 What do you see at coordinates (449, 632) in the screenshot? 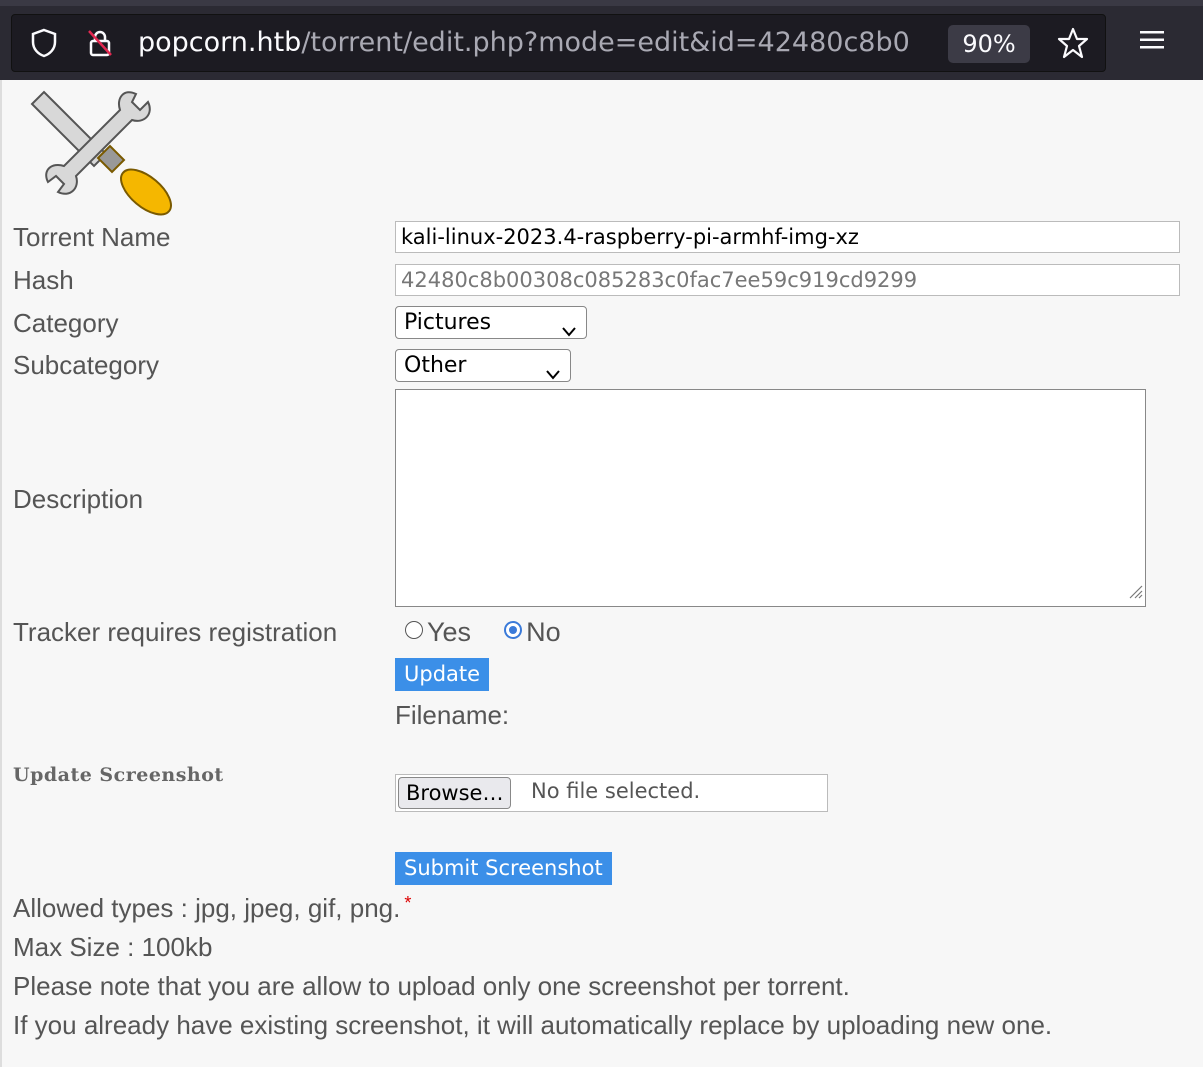
I see `radio-yes-label: Yes` at bounding box center [449, 632].